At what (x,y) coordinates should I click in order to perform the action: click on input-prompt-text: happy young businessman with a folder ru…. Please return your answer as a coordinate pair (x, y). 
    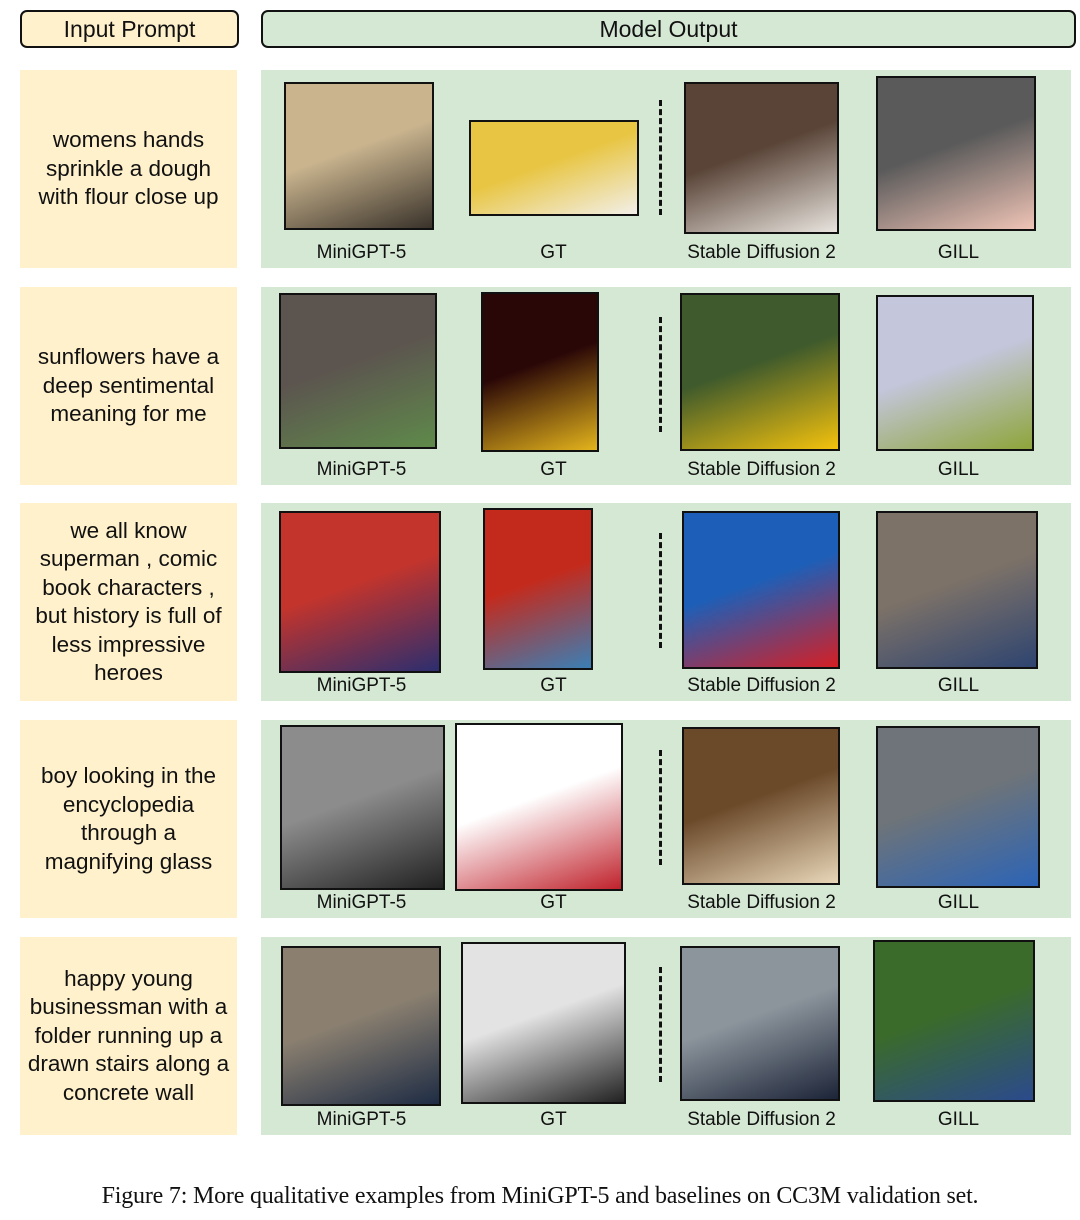
    Looking at the image, I should click on (128, 1036).